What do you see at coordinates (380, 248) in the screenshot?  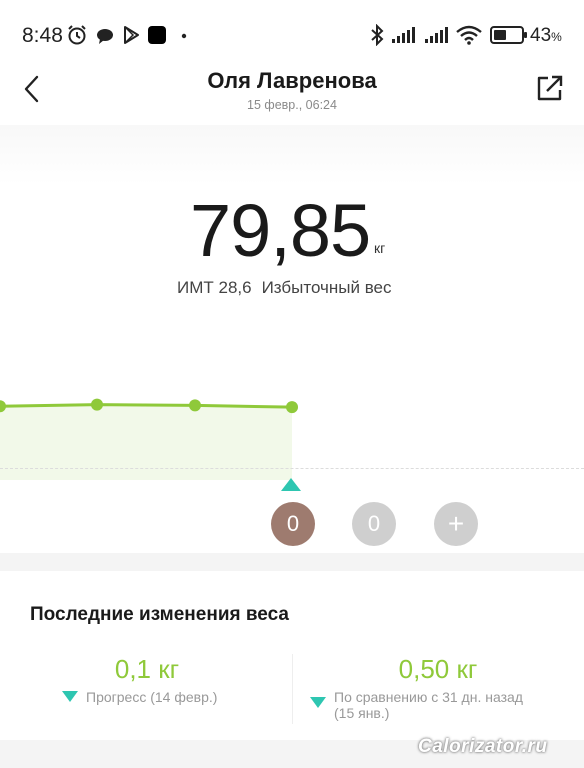 I see `weight-unit: кг` at bounding box center [380, 248].